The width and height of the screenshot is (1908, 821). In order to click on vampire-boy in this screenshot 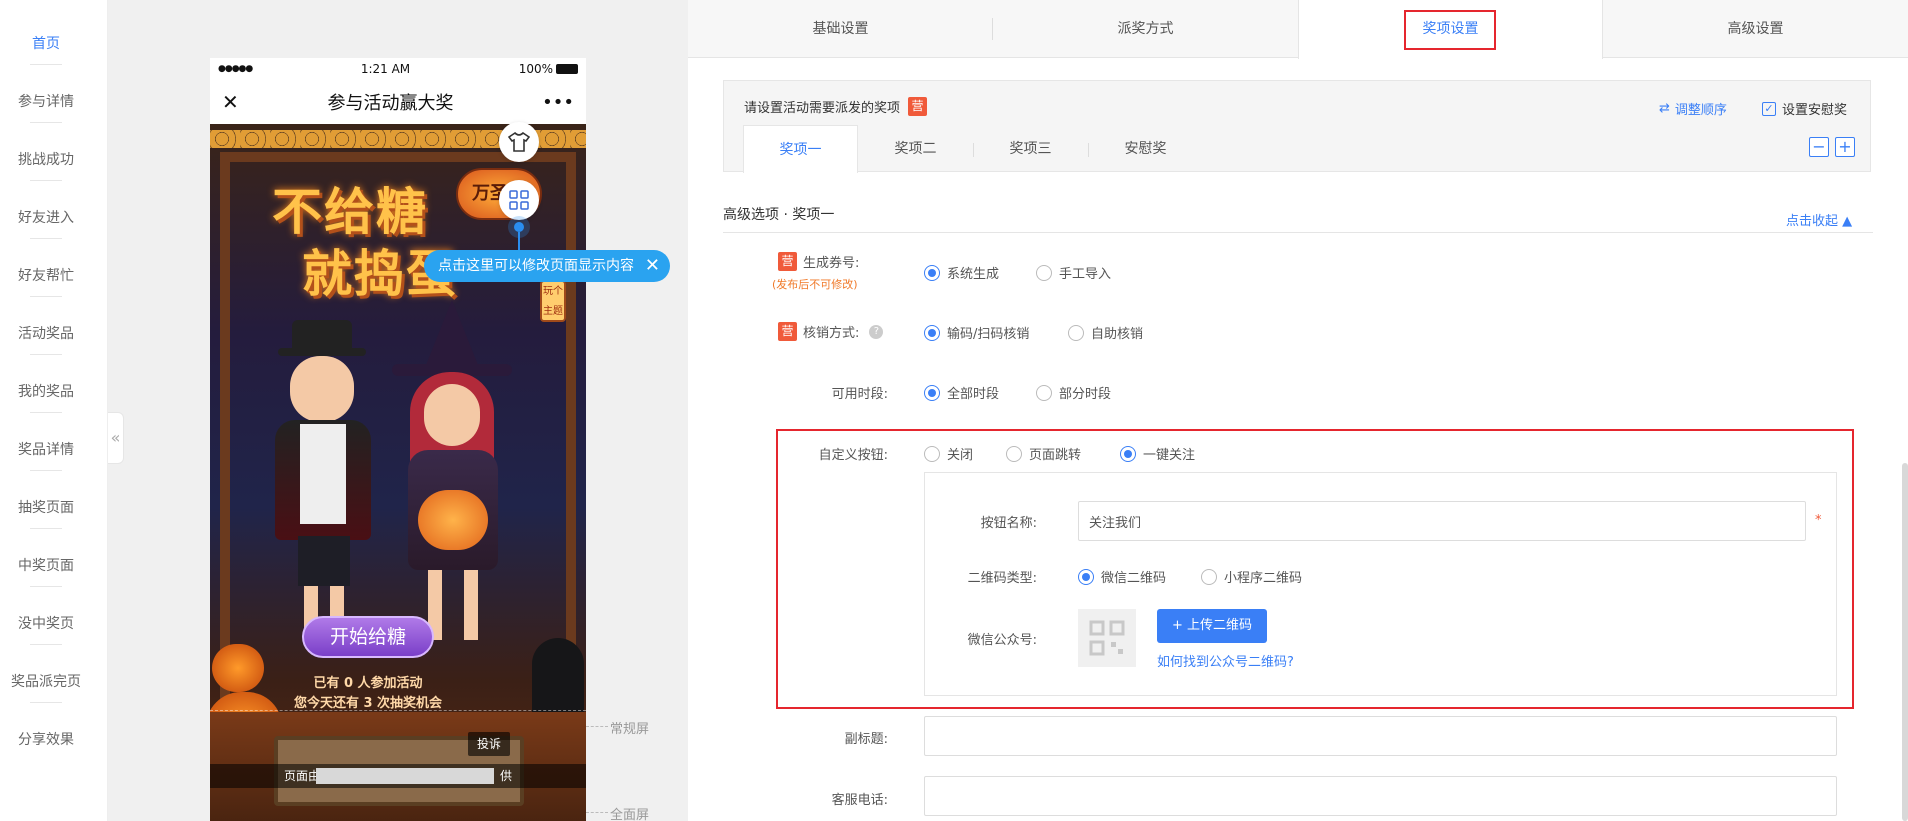, I will do `click(325, 480)`.